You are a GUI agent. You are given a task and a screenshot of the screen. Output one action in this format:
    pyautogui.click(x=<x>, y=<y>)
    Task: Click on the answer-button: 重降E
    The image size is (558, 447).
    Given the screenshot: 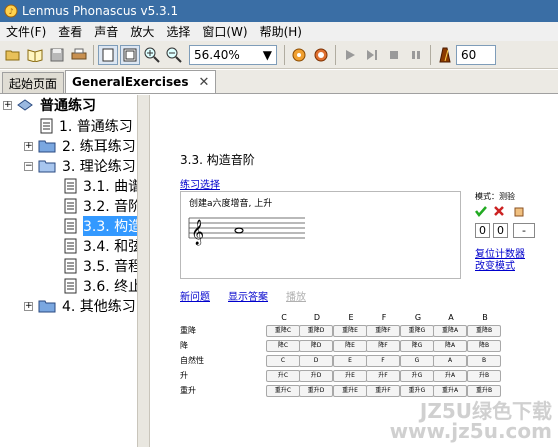 What is the action you would take?
    pyautogui.click(x=350, y=331)
    